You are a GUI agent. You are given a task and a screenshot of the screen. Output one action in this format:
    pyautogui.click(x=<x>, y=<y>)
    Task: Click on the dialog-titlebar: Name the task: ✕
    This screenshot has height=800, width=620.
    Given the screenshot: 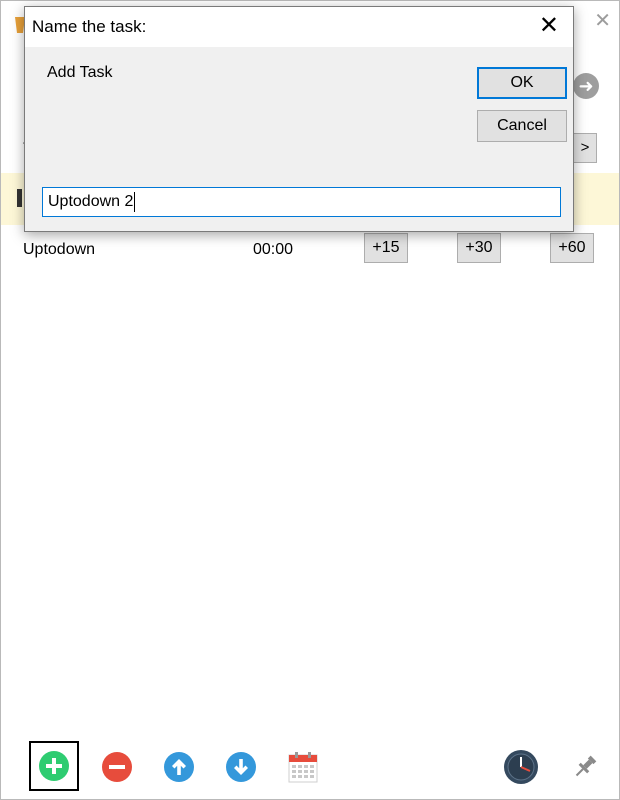 What is the action you would take?
    pyautogui.click(x=299, y=27)
    